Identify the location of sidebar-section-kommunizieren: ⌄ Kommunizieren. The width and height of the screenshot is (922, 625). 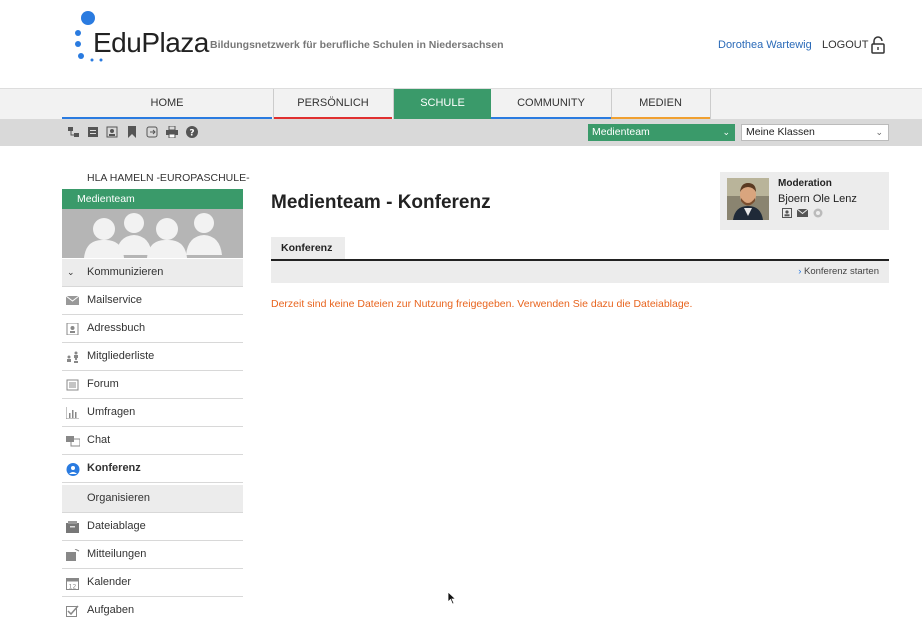
(152, 273).